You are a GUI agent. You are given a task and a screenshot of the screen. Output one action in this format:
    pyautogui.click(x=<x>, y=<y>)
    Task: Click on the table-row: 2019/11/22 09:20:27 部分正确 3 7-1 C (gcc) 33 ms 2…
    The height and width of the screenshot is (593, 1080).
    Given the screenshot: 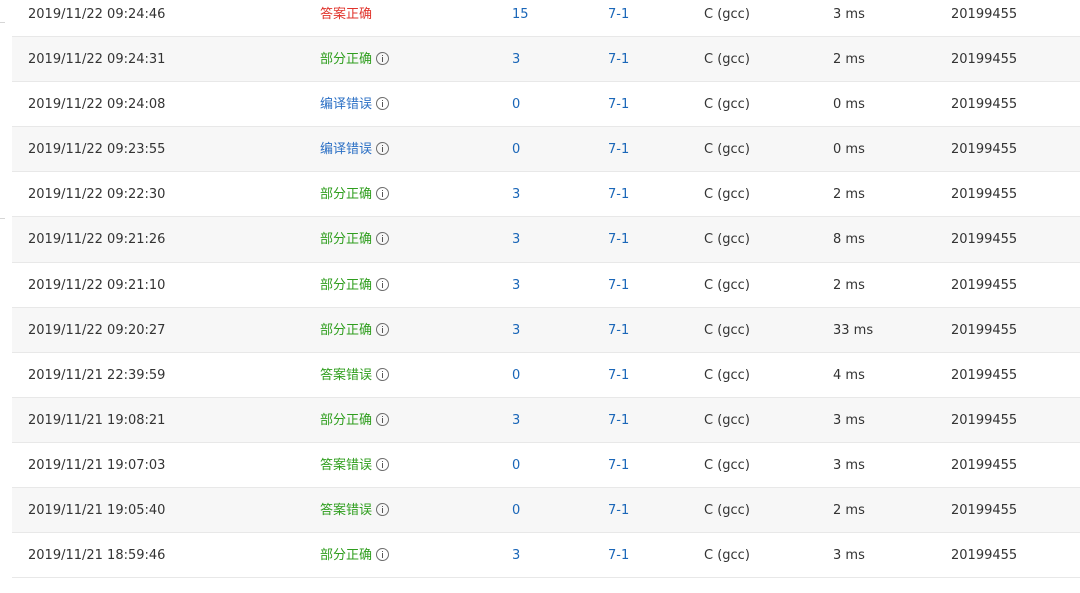 What is the action you would take?
    pyautogui.click(x=546, y=330)
    